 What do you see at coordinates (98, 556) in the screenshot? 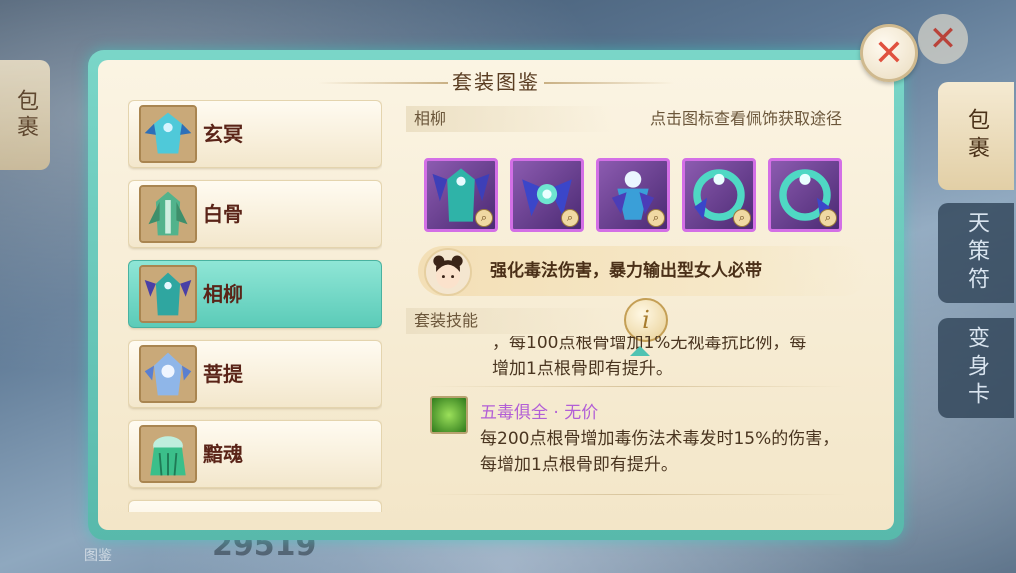
I see `background-label: 图鉴` at bounding box center [98, 556].